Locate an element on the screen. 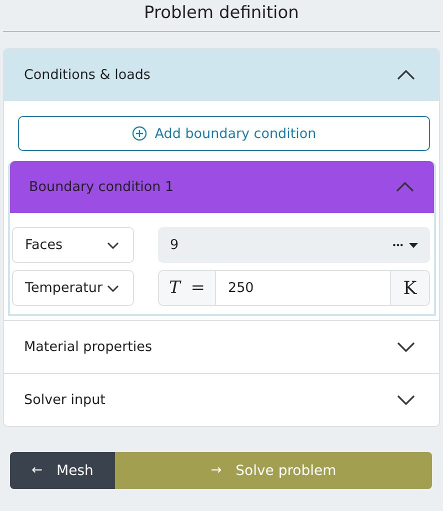 The width and height of the screenshot is (443, 511). type-dropdown: Temperatur is located at coordinates (73, 288).